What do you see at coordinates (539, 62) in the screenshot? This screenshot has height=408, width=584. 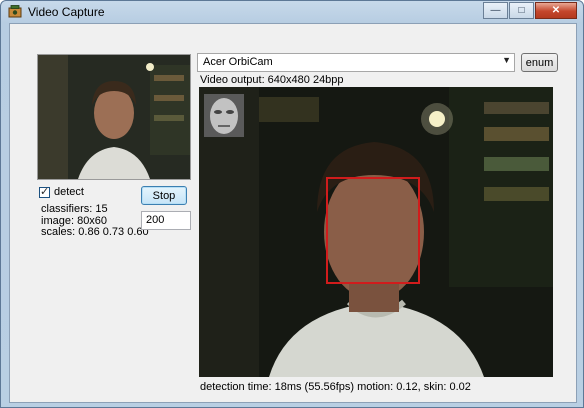 I see `enum-button: enum` at bounding box center [539, 62].